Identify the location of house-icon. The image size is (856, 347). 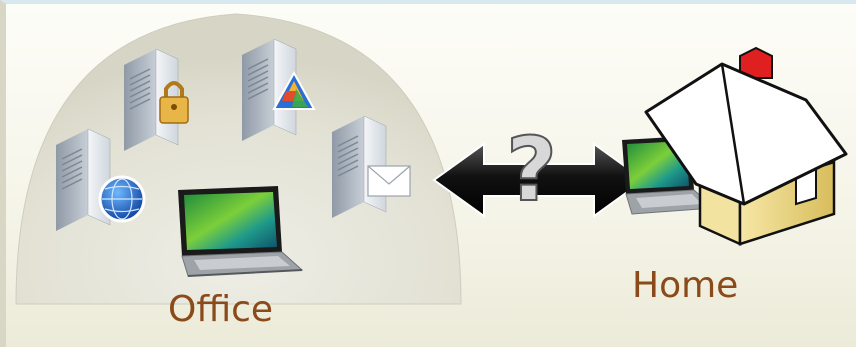
(746, 146).